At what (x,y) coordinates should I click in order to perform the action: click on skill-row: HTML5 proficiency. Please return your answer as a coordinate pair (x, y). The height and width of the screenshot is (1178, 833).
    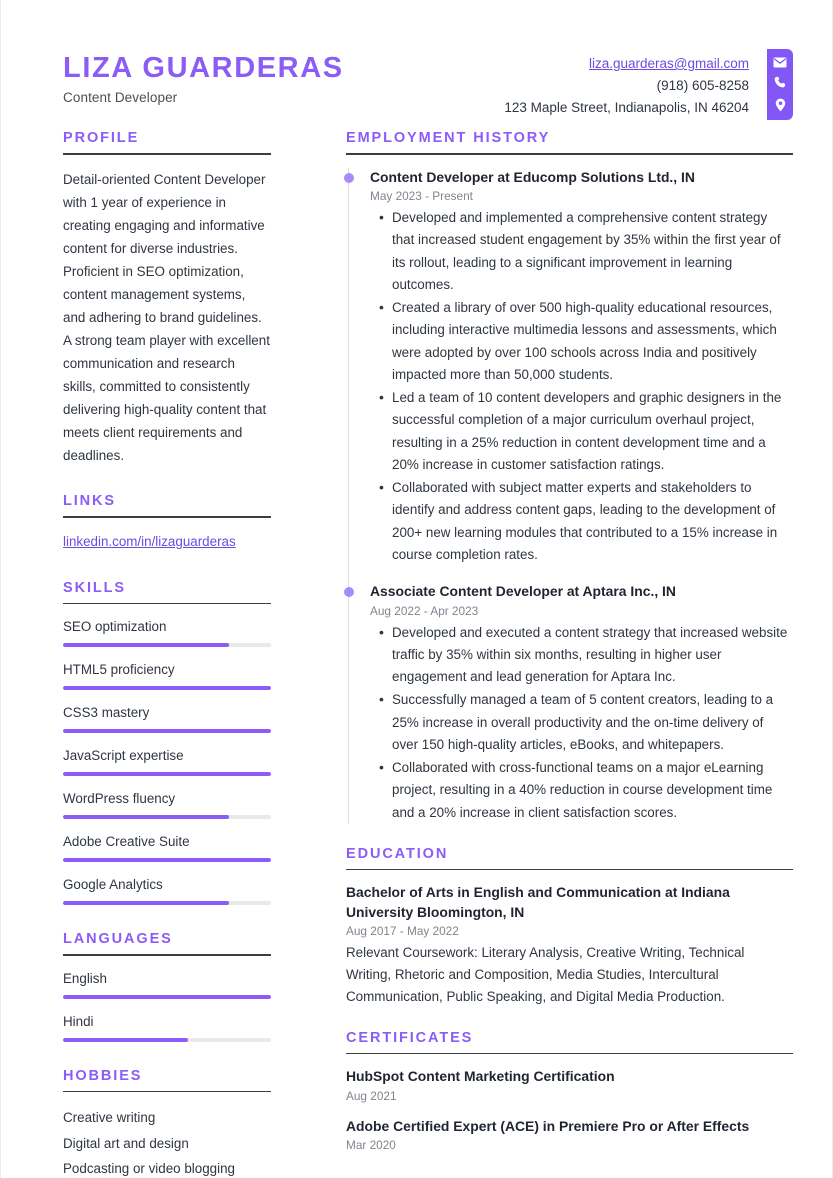
    Looking at the image, I should click on (167, 675).